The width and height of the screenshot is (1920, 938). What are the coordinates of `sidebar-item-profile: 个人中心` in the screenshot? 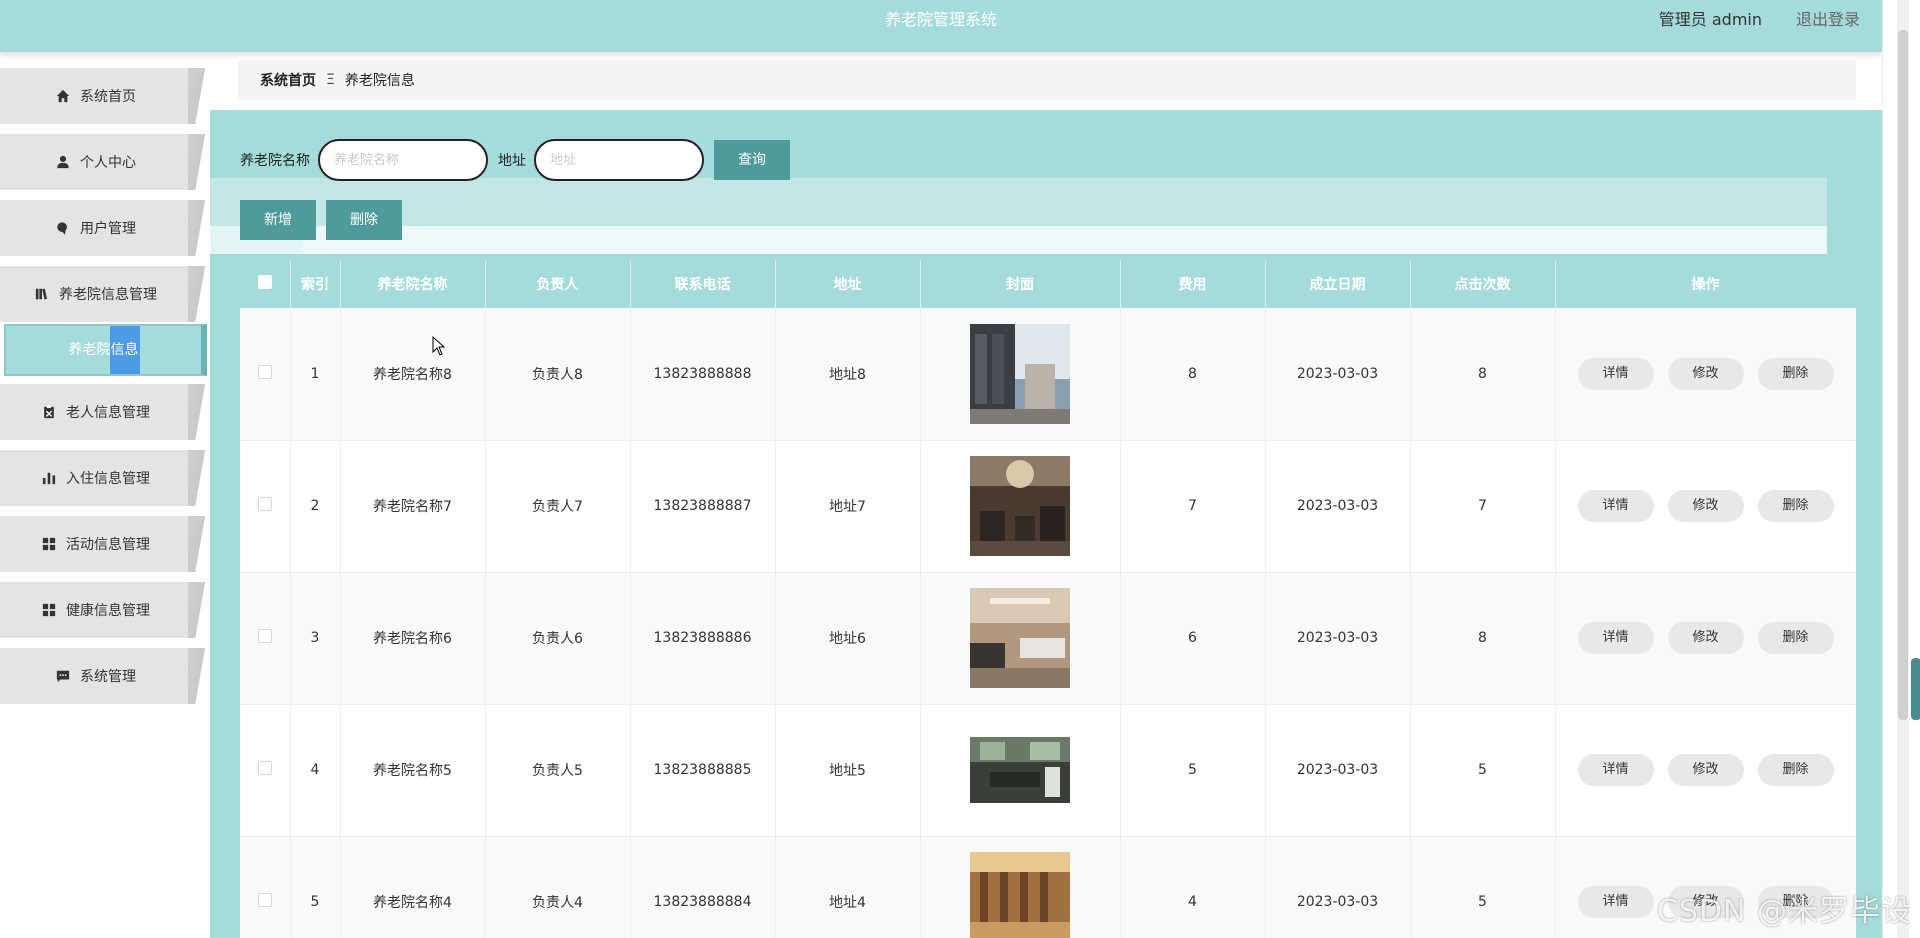 It's located at (104, 162).